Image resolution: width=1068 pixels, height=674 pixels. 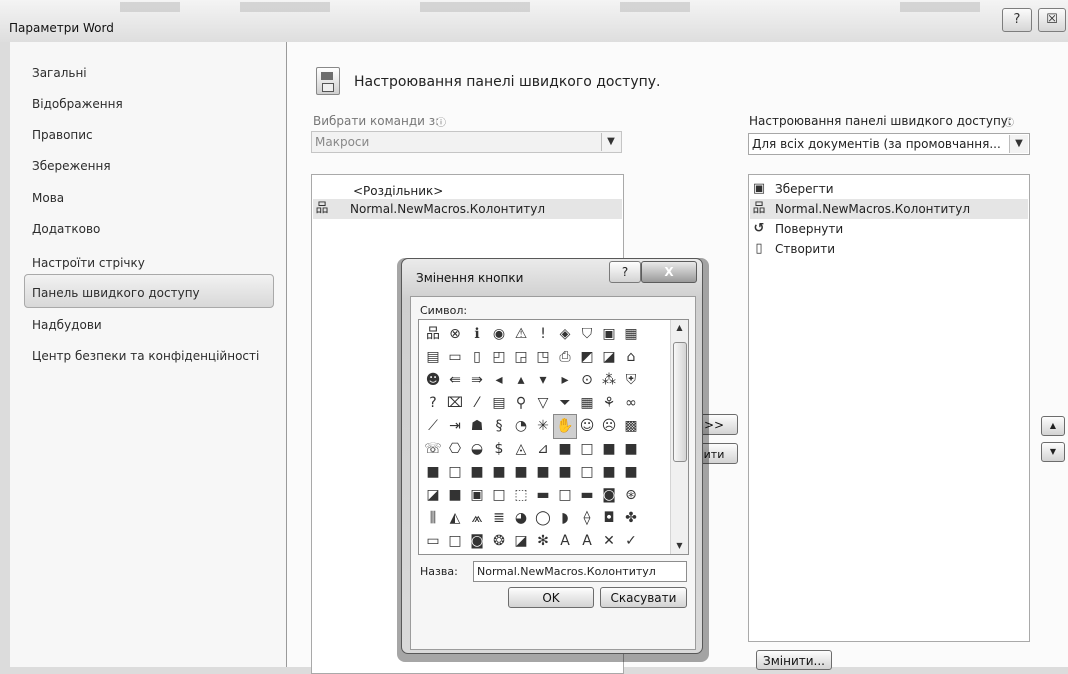 I want to click on sidebar-item-quick-access-toolbar: Панель швидкого доступу, so click(x=116, y=293).